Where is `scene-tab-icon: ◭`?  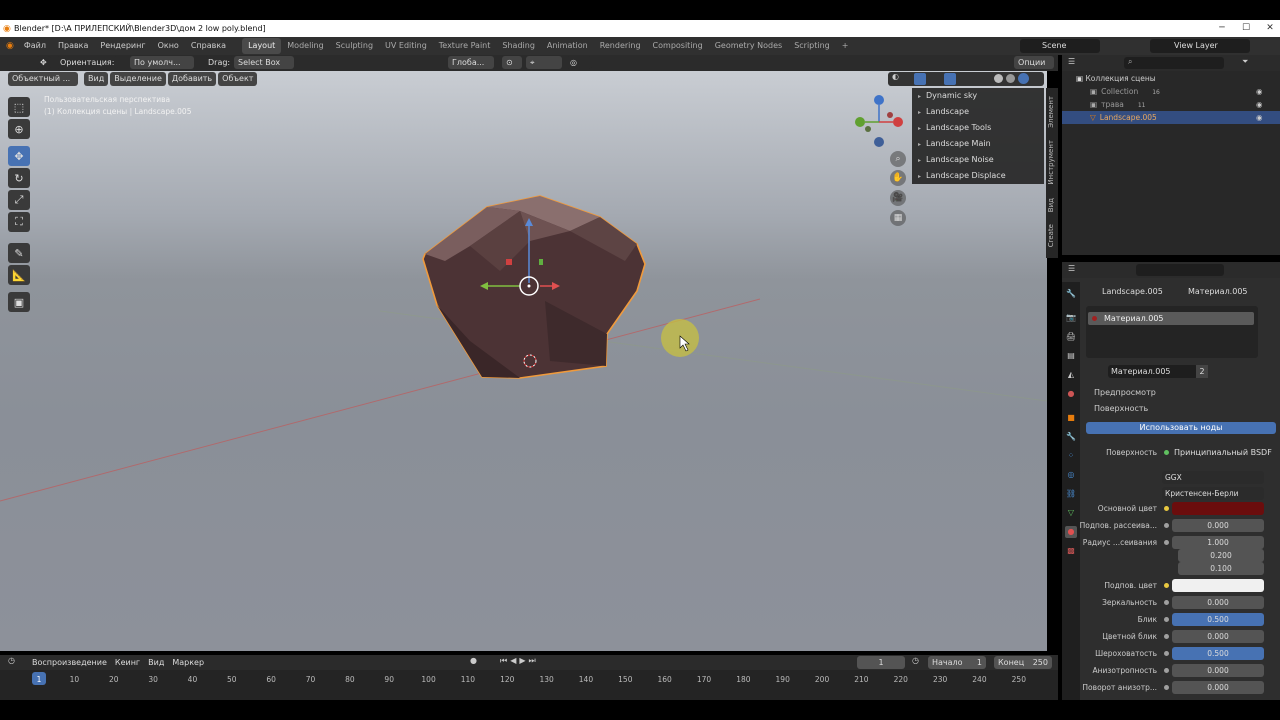 scene-tab-icon: ◭ is located at coordinates (1071, 375).